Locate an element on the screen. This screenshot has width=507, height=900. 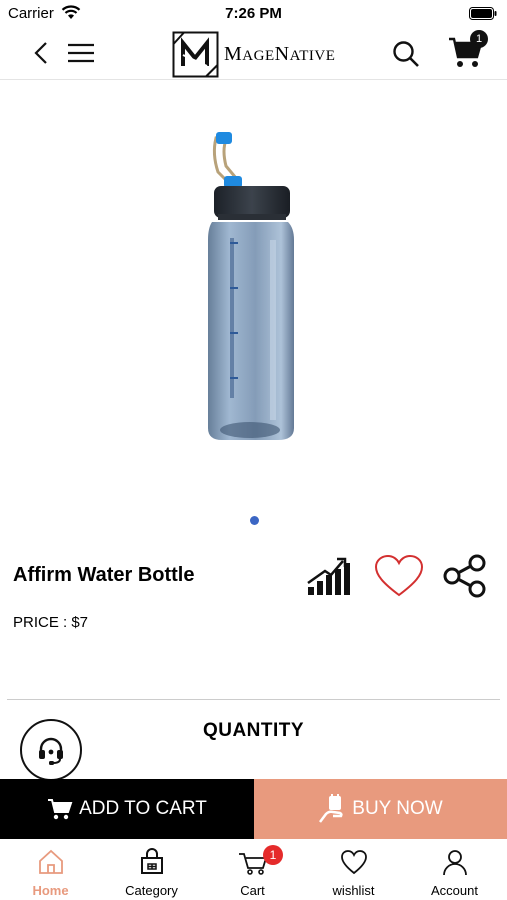
tab-account: Account is located at coordinates (454, 869).